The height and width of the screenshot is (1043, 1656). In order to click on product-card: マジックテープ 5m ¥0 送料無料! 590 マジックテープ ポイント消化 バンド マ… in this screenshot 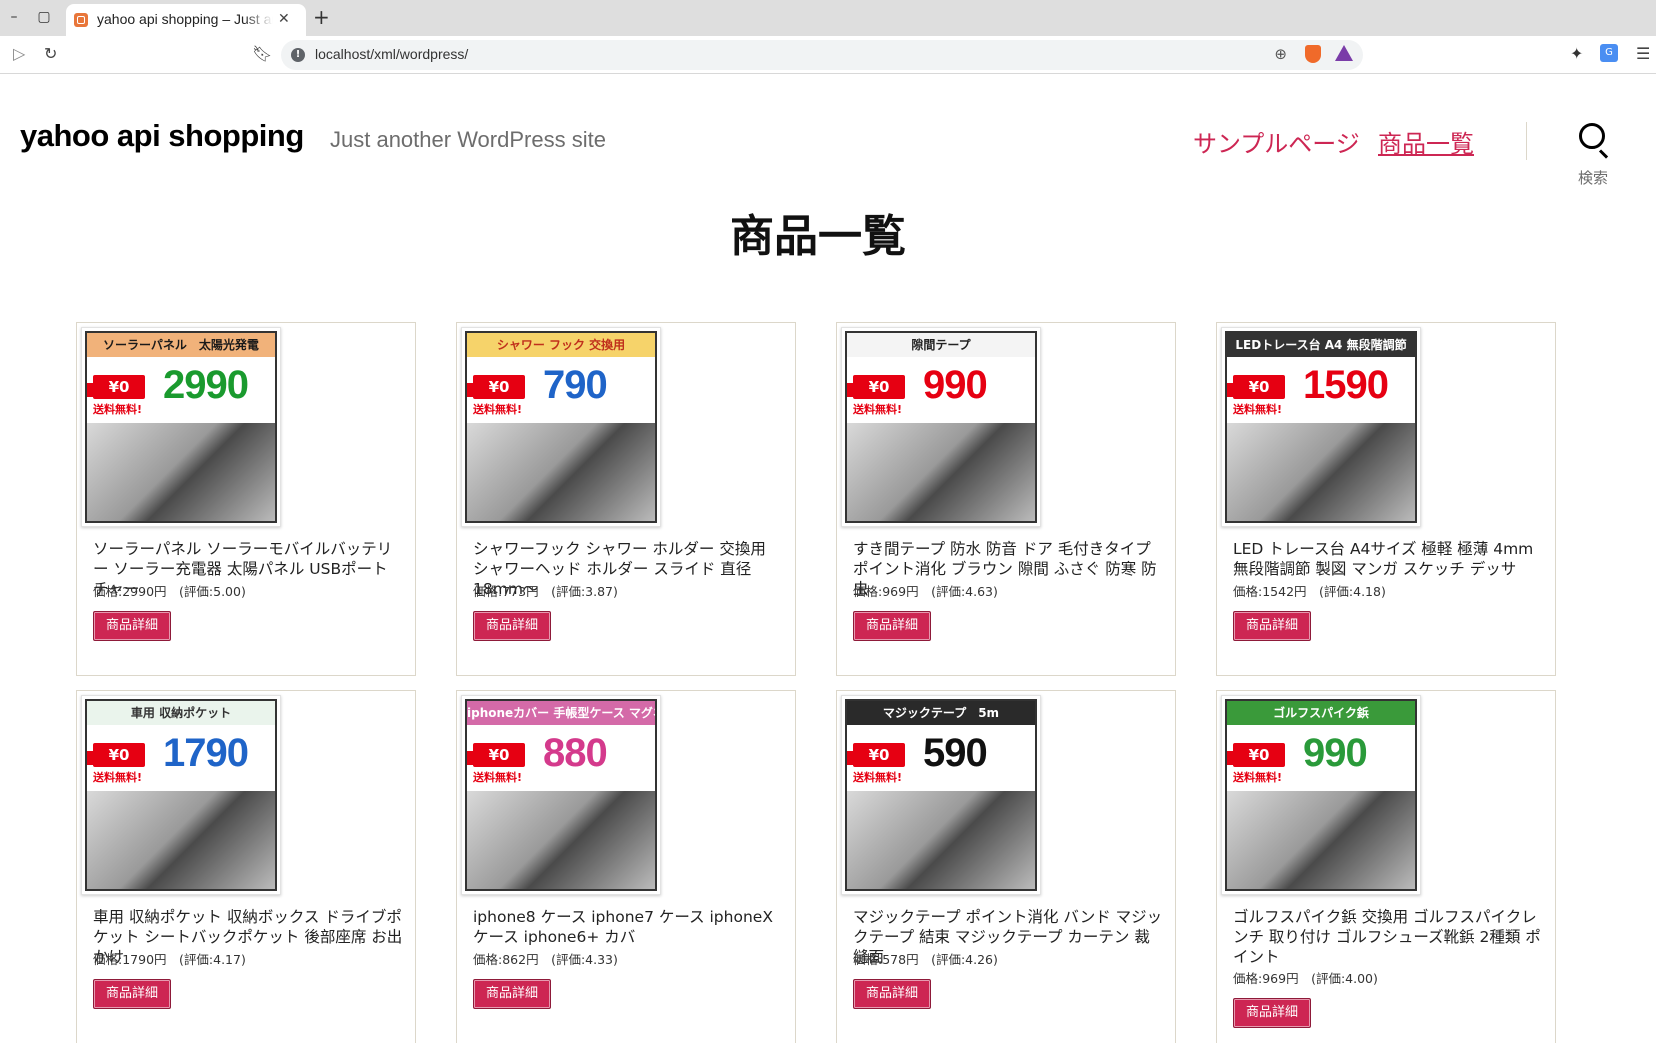, I will do `click(1006, 866)`.